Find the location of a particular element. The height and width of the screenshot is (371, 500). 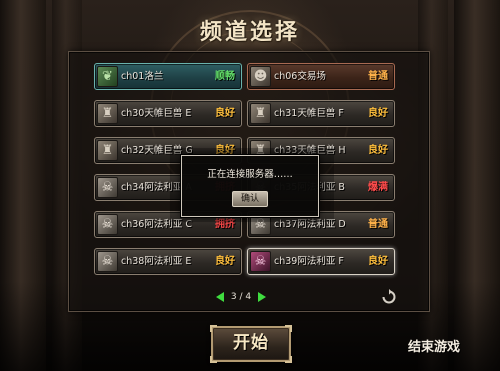

channel-item: ☠ ch39阿法利亚 F 良好 is located at coordinates (321, 261).